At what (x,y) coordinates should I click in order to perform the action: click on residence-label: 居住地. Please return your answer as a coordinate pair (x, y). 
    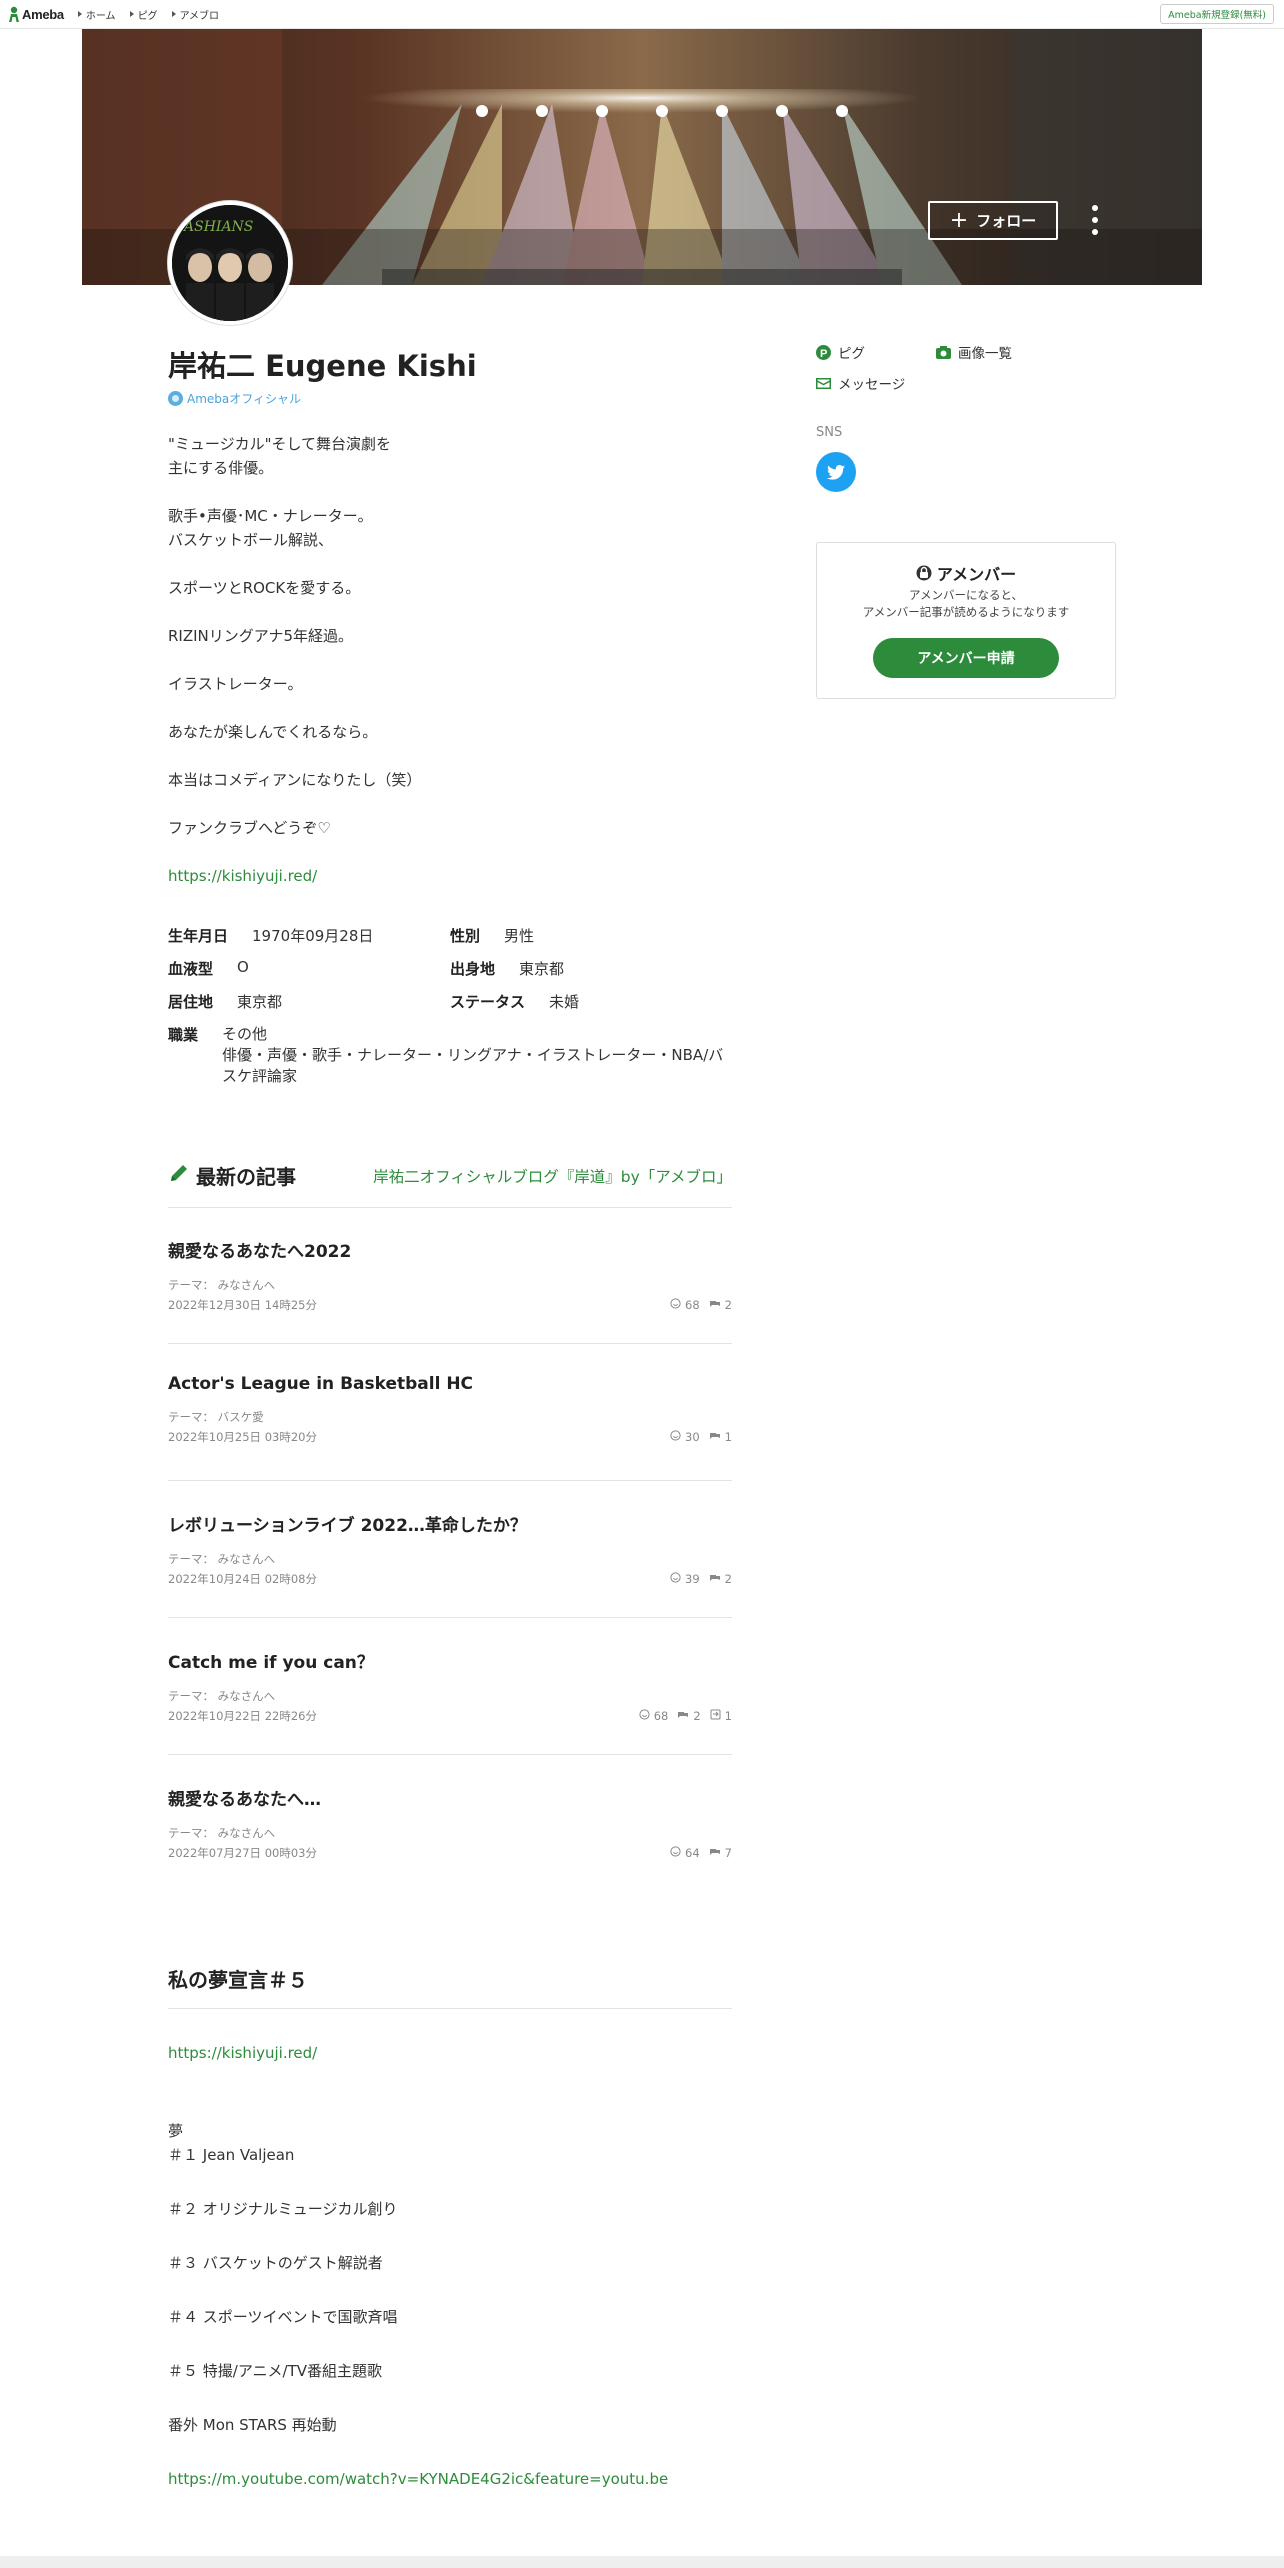
    Looking at the image, I should click on (191, 1002).